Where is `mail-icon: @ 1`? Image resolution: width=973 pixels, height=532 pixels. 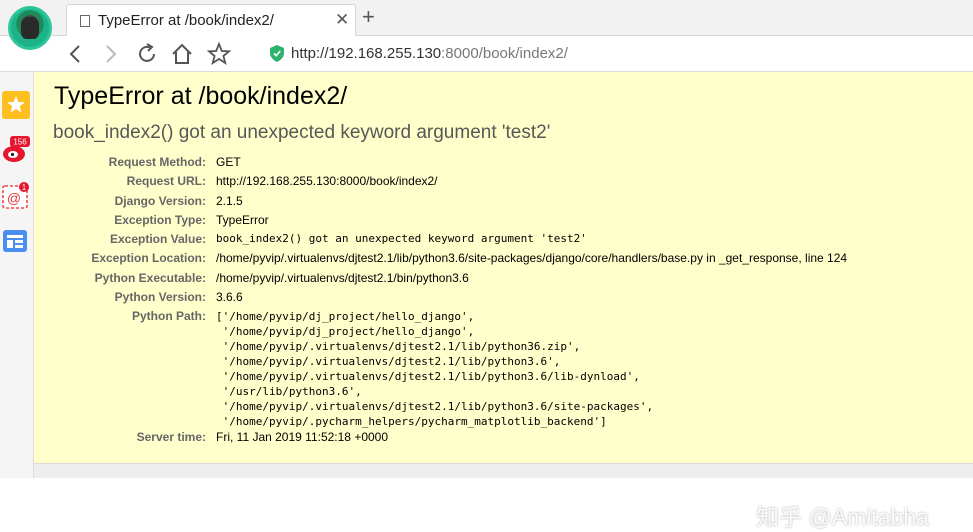
mail-icon: @ 1 is located at coordinates (16, 196).